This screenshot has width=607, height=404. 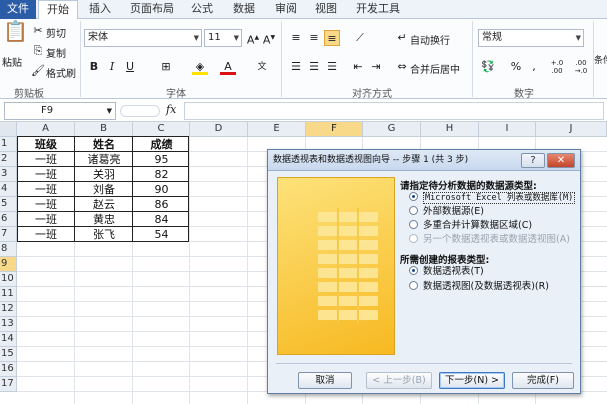 What do you see at coordinates (472, 380) in the screenshot?
I see `next-button: 下一步(N) >` at bounding box center [472, 380].